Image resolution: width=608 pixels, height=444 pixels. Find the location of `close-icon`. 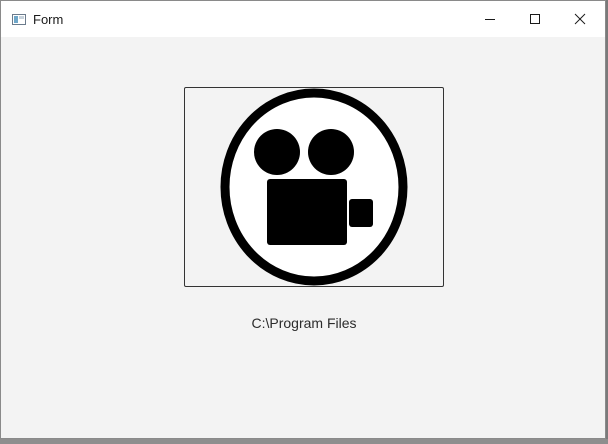

close-icon is located at coordinates (580, 19).